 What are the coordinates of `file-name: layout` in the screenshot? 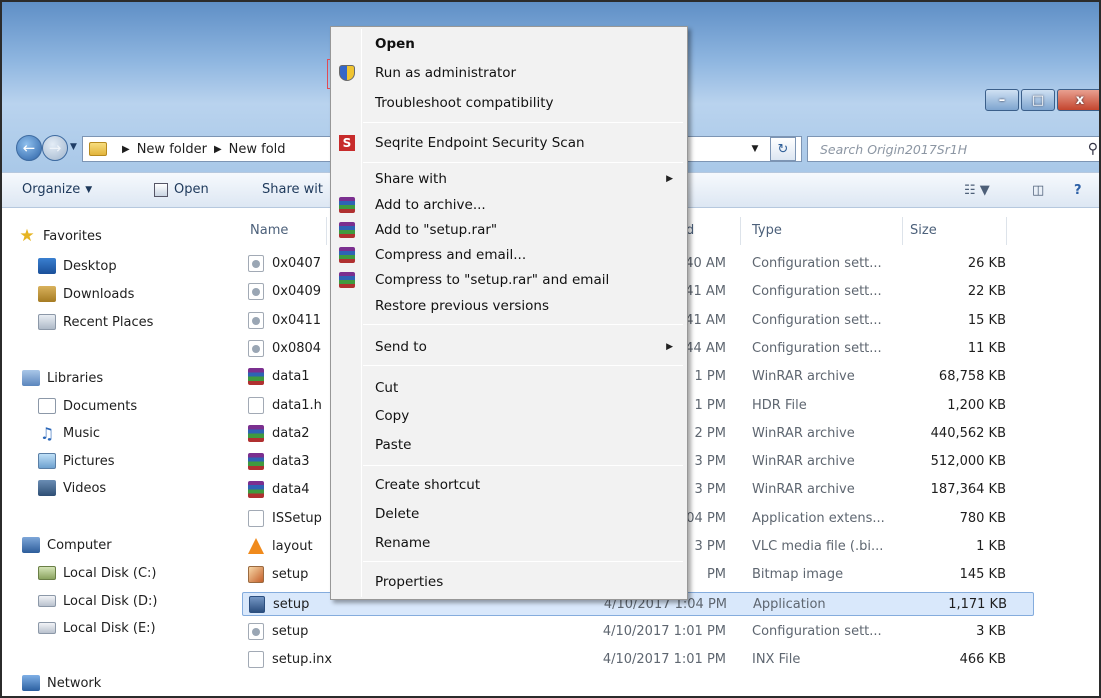 It's located at (292, 546).